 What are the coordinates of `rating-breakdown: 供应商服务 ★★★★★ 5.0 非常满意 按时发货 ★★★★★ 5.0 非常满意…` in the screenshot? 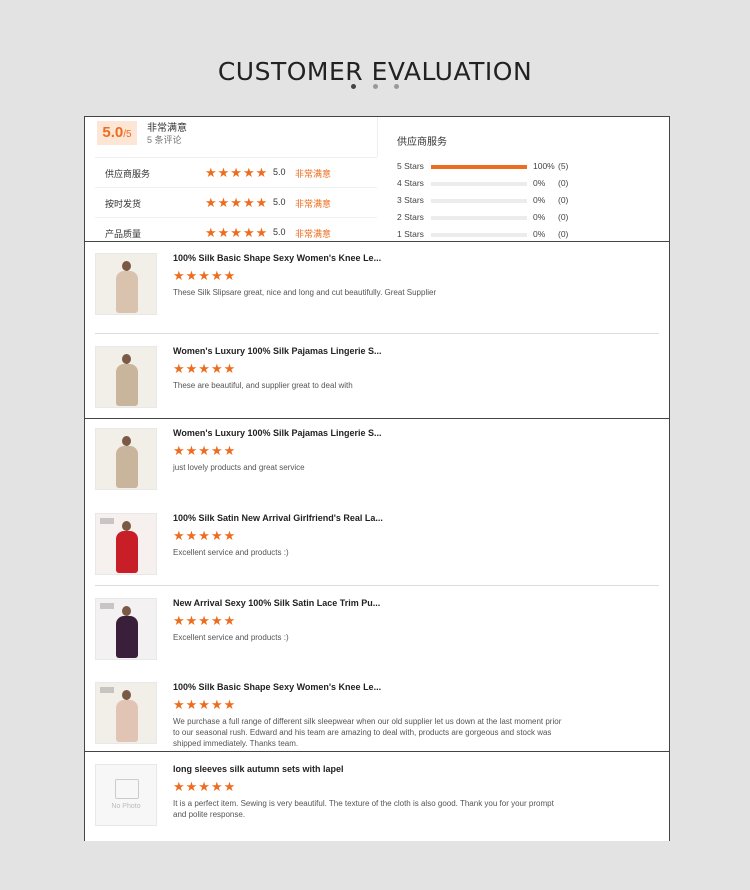 It's located at (236, 199).